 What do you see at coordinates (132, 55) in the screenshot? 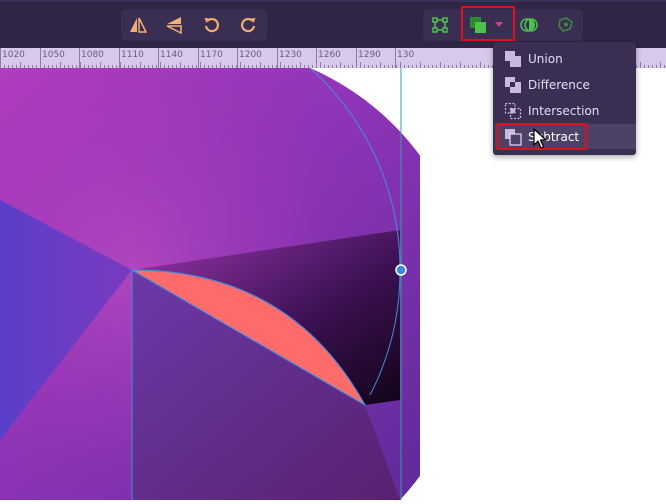
I see `ruler-label: 1110` at bounding box center [132, 55].